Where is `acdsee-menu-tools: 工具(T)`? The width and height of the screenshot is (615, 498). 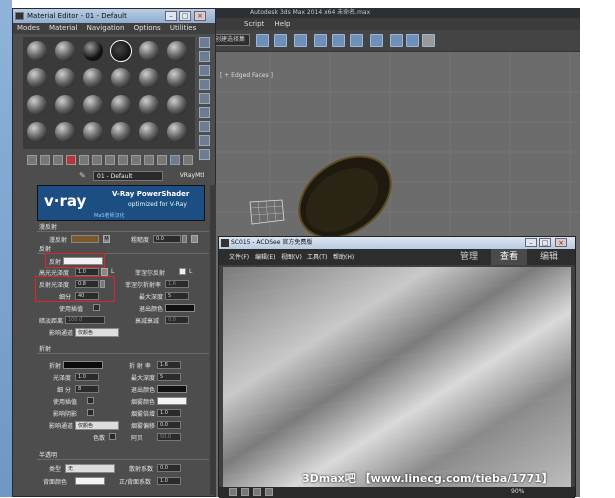 acdsee-menu-tools: 工具(T) is located at coordinates (317, 256).